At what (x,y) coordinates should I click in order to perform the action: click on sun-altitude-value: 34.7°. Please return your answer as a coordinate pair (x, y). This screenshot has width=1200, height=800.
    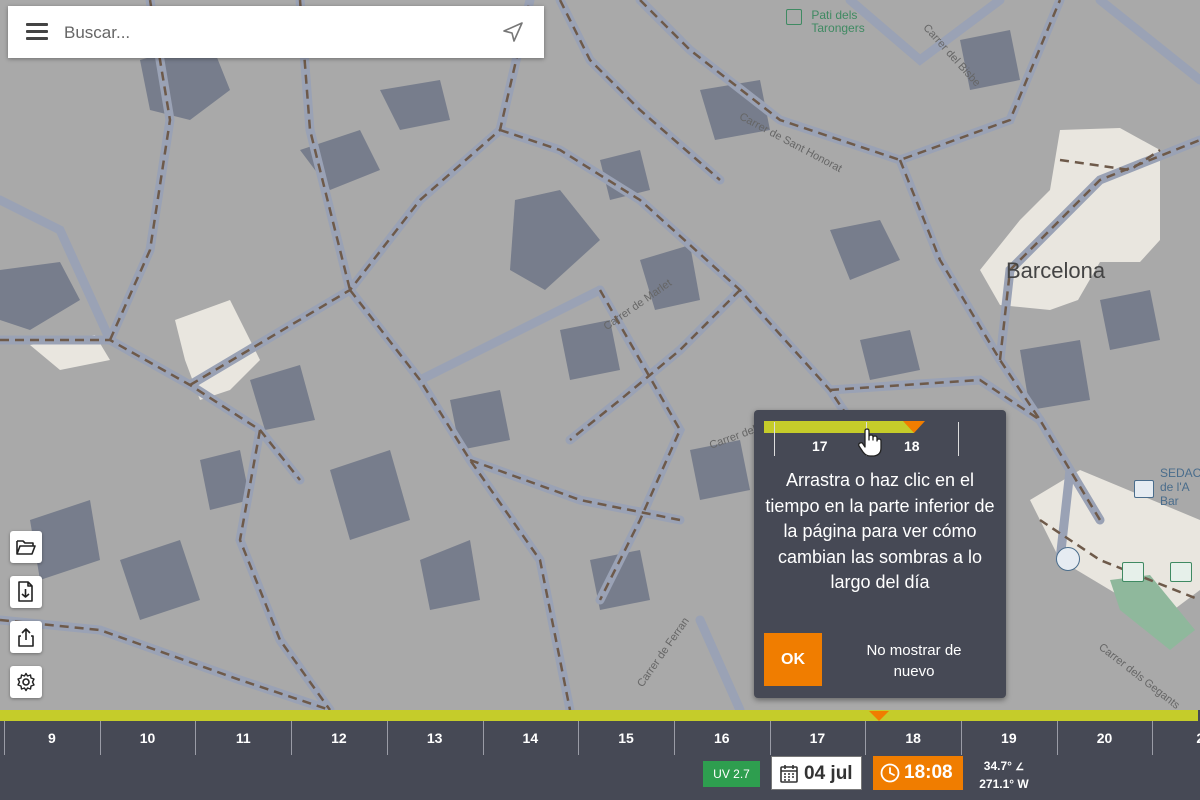
    Looking at the image, I should click on (997, 766).